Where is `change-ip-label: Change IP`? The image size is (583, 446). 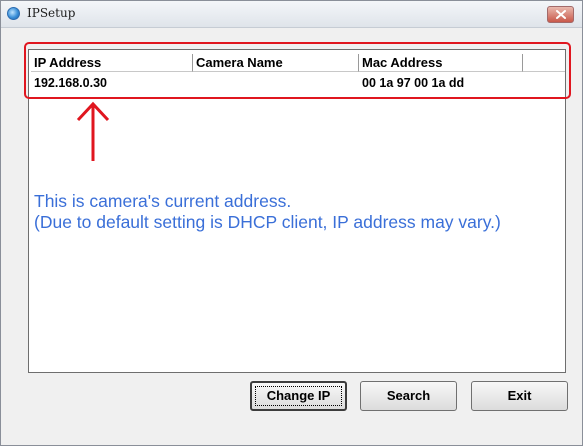 change-ip-label: Change IP is located at coordinates (298, 395).